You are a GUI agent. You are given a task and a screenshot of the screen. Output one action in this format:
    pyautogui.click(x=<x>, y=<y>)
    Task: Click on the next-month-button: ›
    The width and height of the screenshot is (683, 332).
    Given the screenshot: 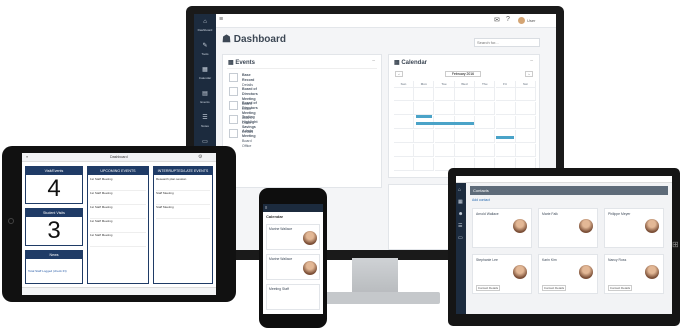 What is the action you would take?
    pyautogui.click(x=529, y=74)
    